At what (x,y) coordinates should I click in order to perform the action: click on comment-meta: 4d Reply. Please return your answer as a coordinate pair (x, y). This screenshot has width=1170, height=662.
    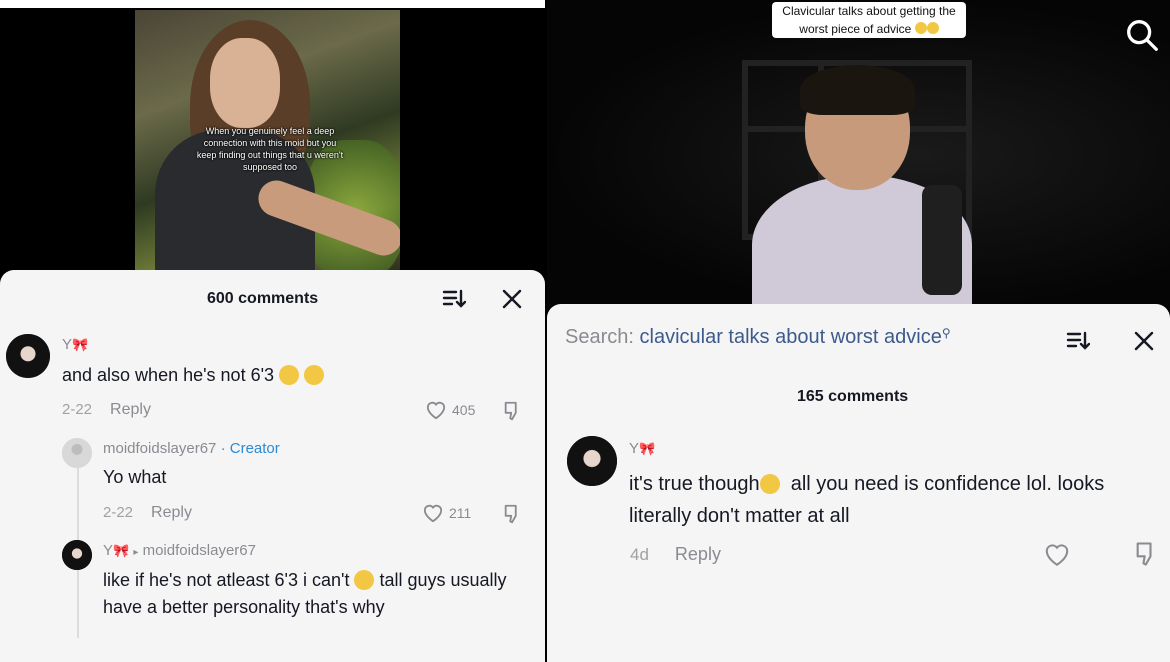
    Looking at the image, I should click on (675, 554).